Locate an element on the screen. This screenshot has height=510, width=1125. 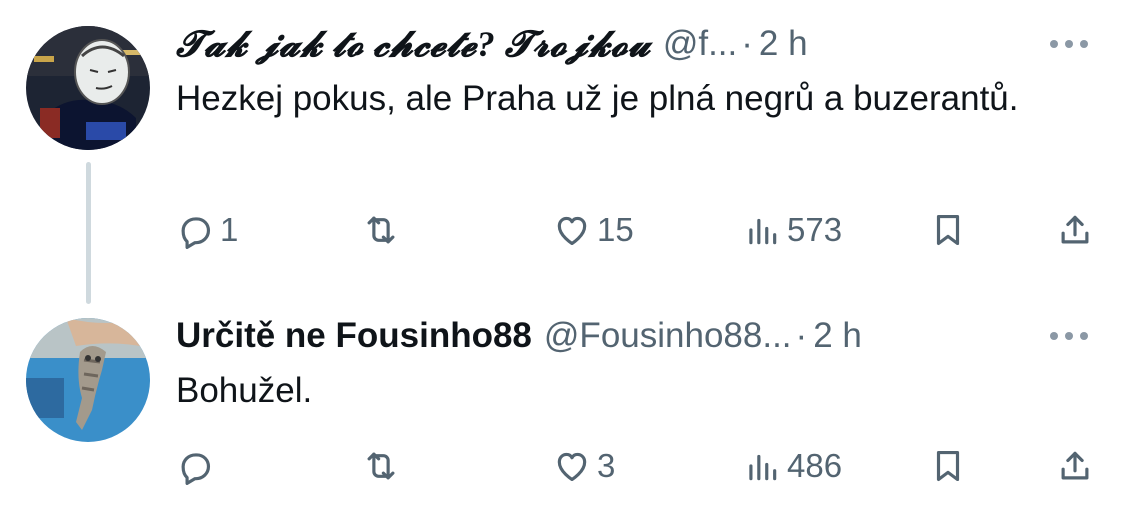
like-button: 3 is located at coordinates (584, 466).